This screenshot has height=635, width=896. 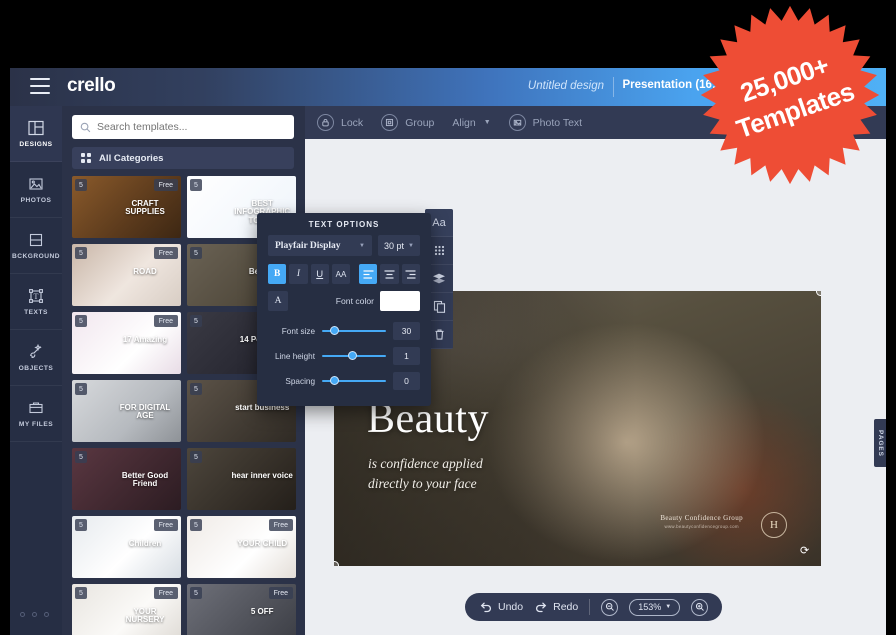 What do you see at coordinates (655, 607) in the screenshot?
I see `zoom-level-dropdown: 153% ▼` at bounding box center [655, 607].